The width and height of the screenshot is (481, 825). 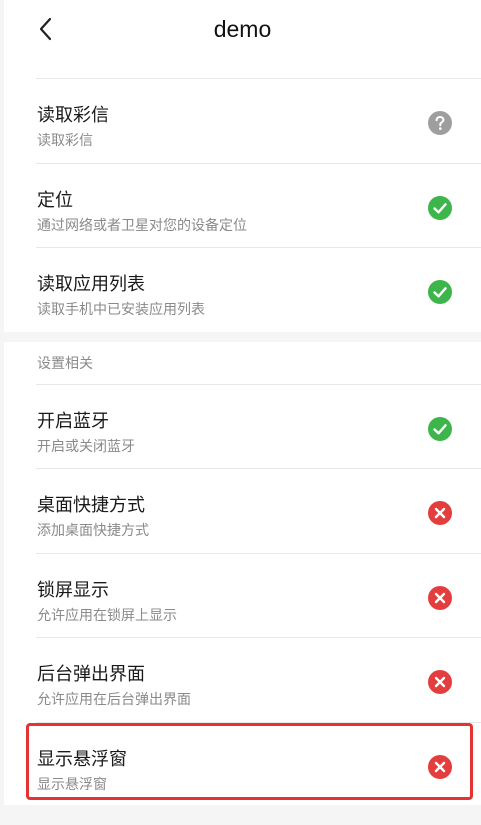 What do you see at coordinates (242, 680) in the screenshot?
I see `permission-row-background-popup: 后台弹出界面 允许应用在后台弹出界面` at bounding box center [242, 680].